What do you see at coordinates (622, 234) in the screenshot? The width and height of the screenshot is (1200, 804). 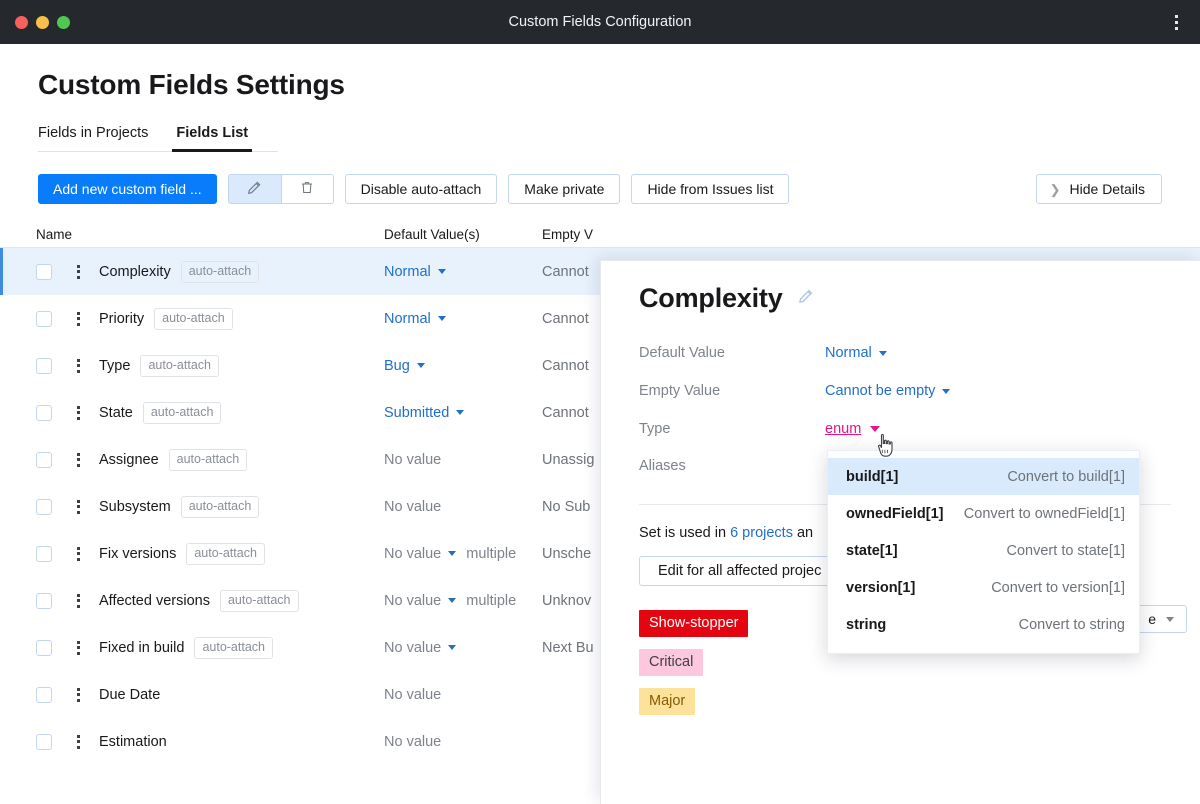 I see `column-header-empty-value: Empty V` at bounding box center [622, 234].